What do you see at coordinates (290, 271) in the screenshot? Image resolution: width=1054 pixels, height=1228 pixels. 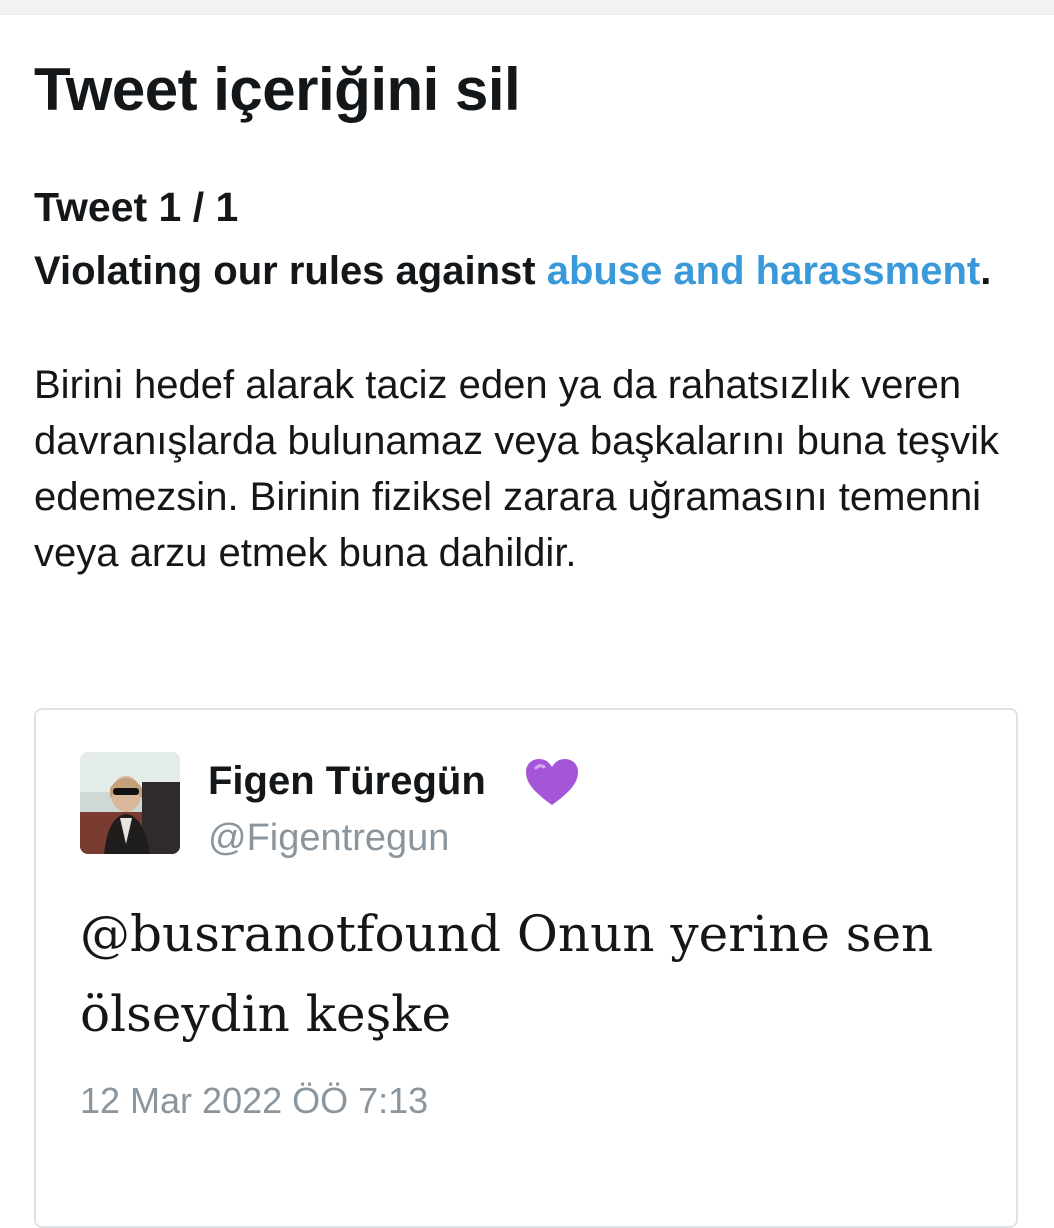 I see `violation-prefix: Violating our rules against` at bounding box center [290, 271].